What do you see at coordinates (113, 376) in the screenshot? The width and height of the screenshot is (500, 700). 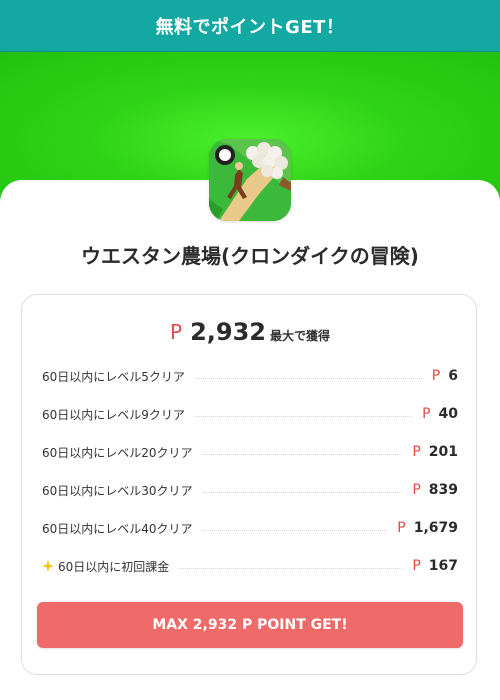 I see `reward-label: 60日以内にレベル5クリア` at bounding box center [113, 376].